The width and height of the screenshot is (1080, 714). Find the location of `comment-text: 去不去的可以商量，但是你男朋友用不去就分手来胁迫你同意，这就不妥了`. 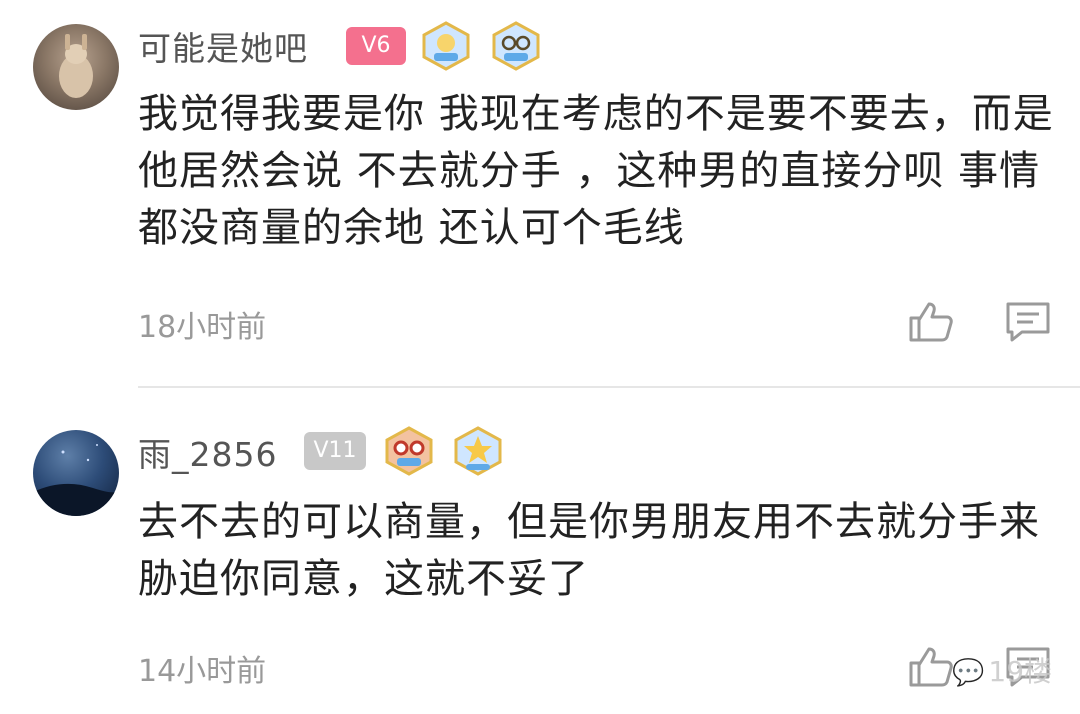

comment-text: 去不去的可以商量，但是你男朋友用不去就分手来胁迫你同意，这就不妥了 is located at coordinates (589, 550).